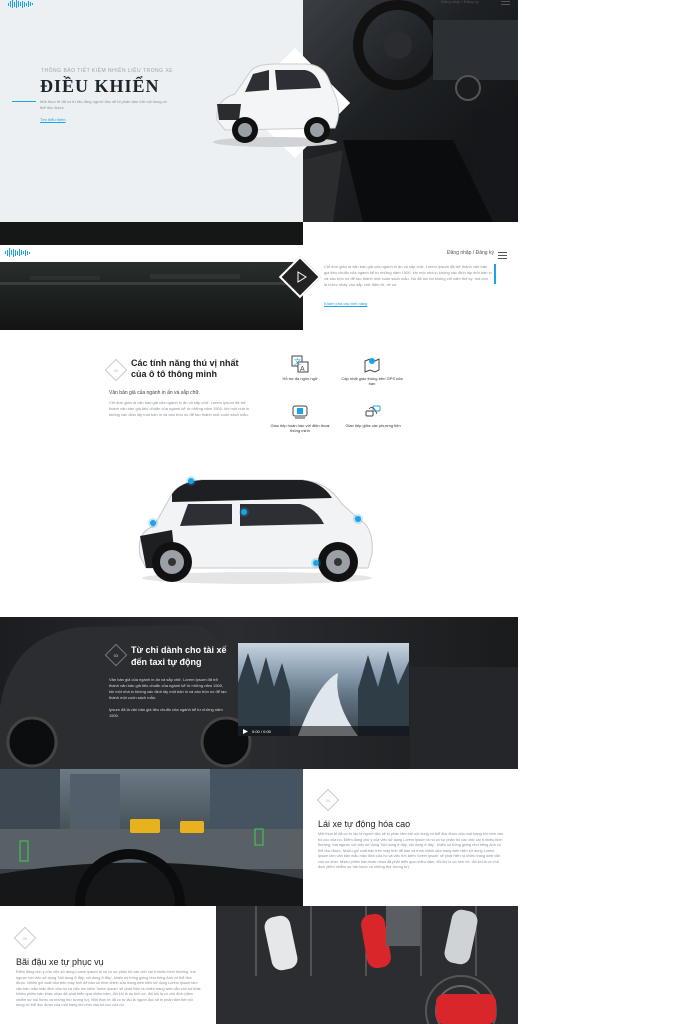 Image resolution: width=683 pixels, height=1024 pixels. What do you see at coordinates (316, 563) in the screenshot?
I see `hotspot-front-wheel` at bounding box center [316, 563].